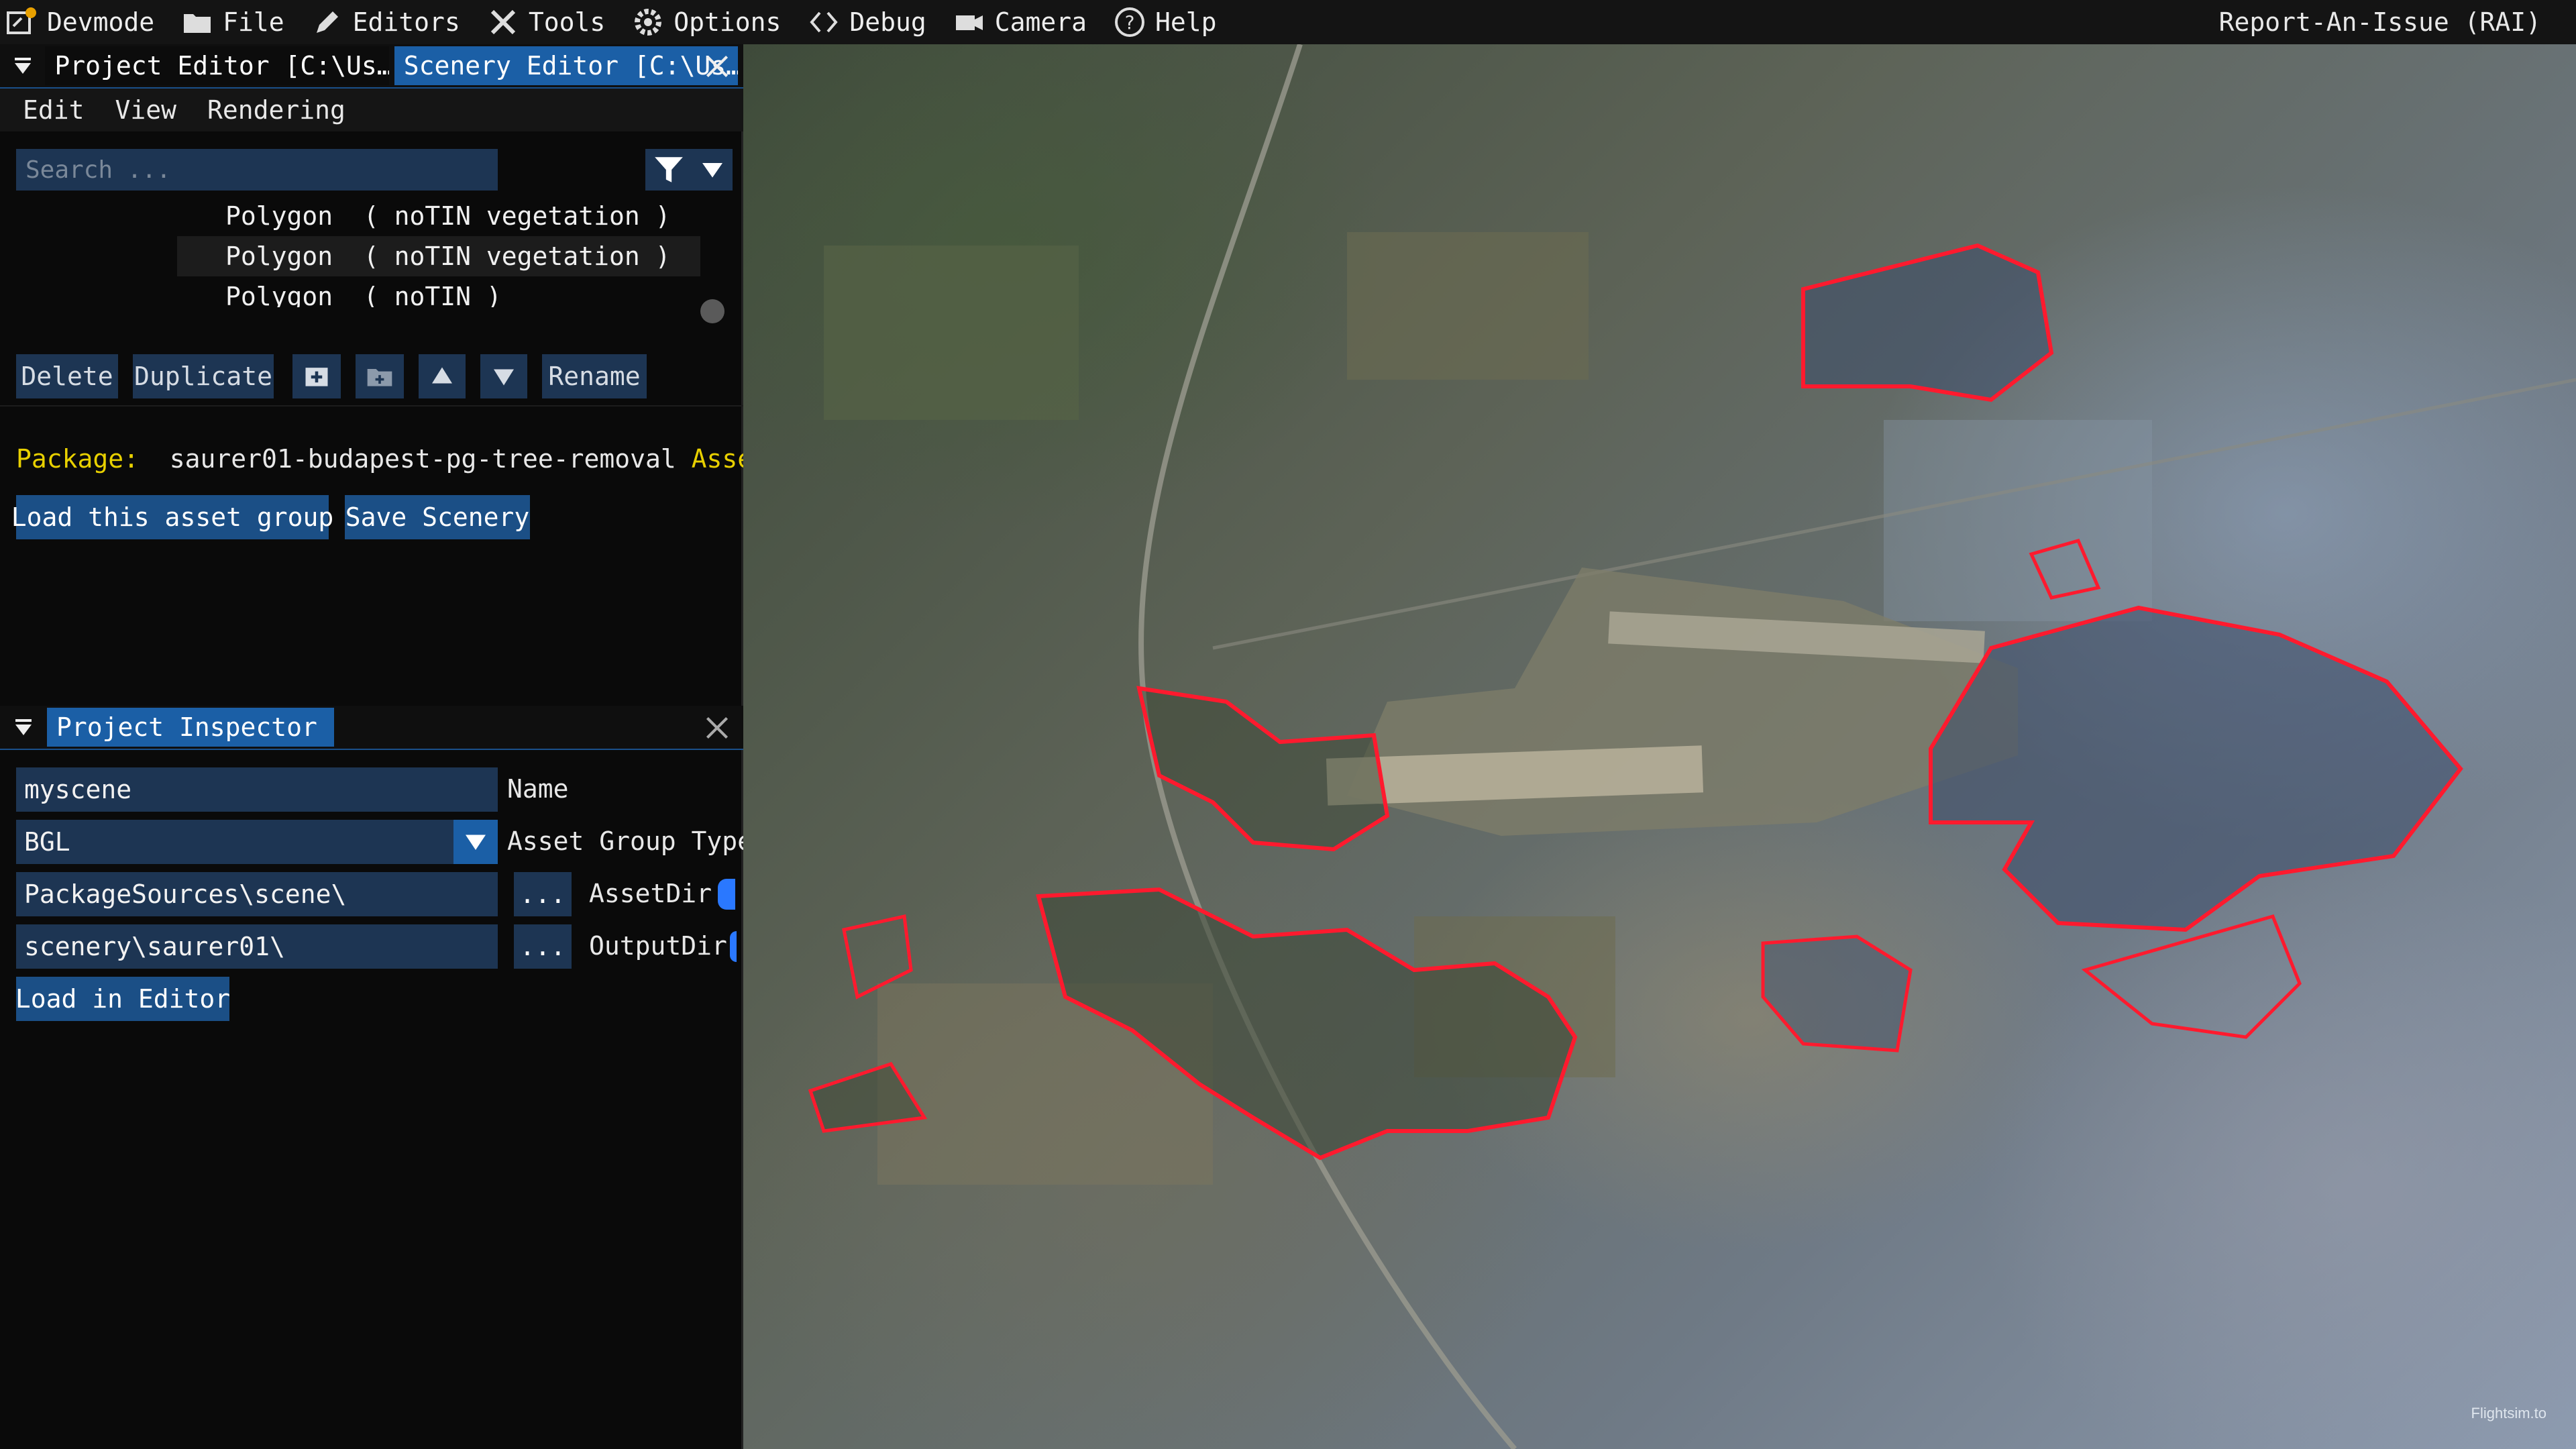  I want to click on add-folder-button, so click(380, 376).